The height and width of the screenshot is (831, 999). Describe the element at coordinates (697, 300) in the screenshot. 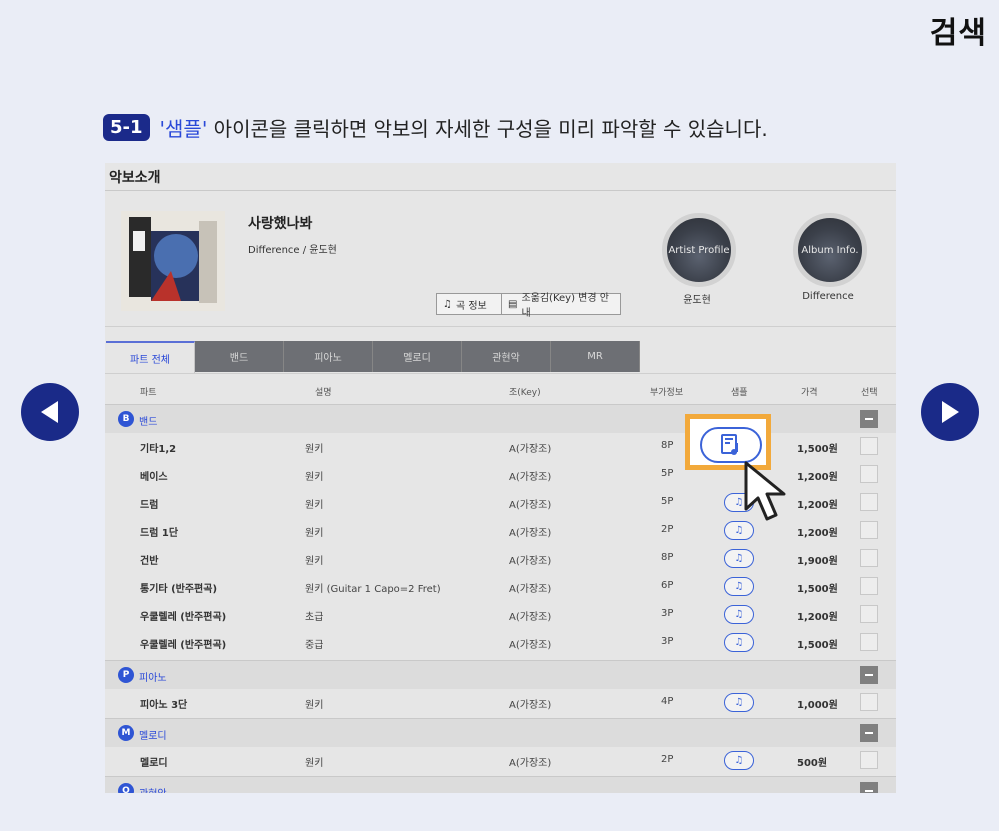

I see `artist-name: 윤도현` at that location.